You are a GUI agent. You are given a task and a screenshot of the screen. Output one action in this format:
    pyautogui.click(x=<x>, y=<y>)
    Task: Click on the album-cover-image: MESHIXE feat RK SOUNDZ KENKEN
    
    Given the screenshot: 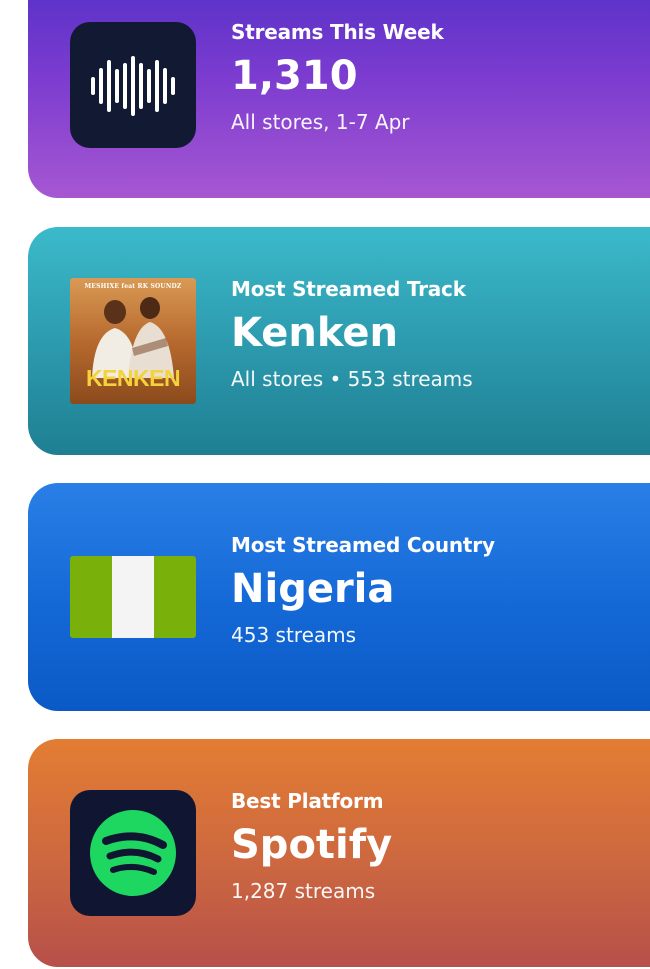 What is the action you would take?
    pyautogui.click(x=133, y=341)
    